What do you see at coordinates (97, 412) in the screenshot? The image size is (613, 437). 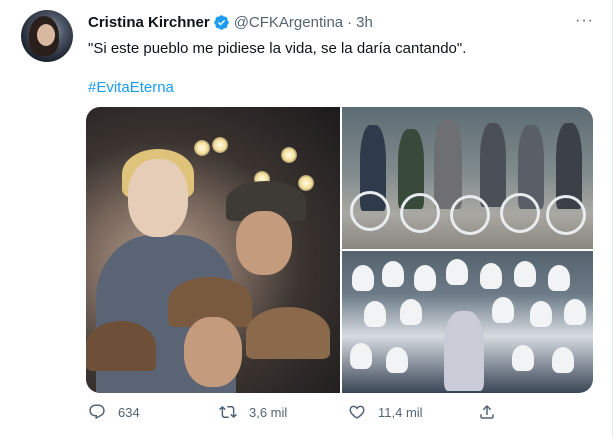 I see `reply-icon` at bounding box center [97, 412].